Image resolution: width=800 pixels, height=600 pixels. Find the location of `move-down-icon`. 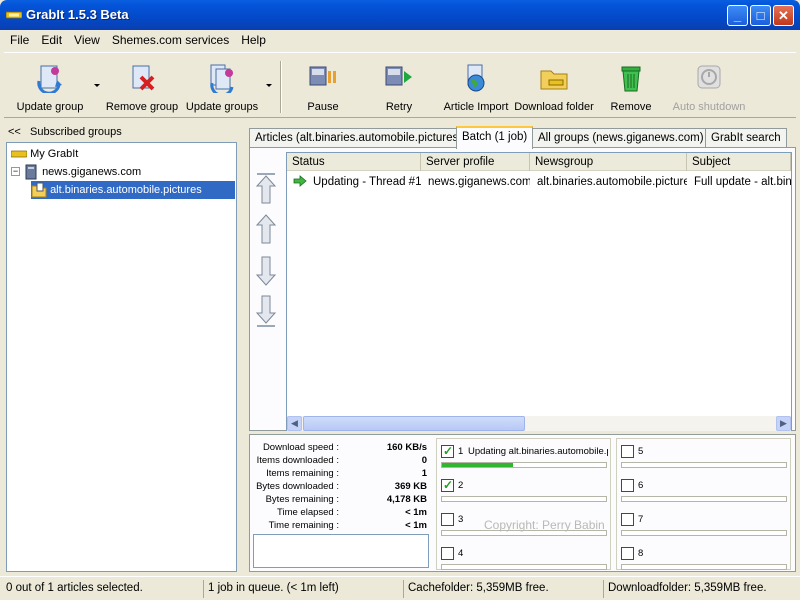

move-down-icon is located at coordinates (266, 271).